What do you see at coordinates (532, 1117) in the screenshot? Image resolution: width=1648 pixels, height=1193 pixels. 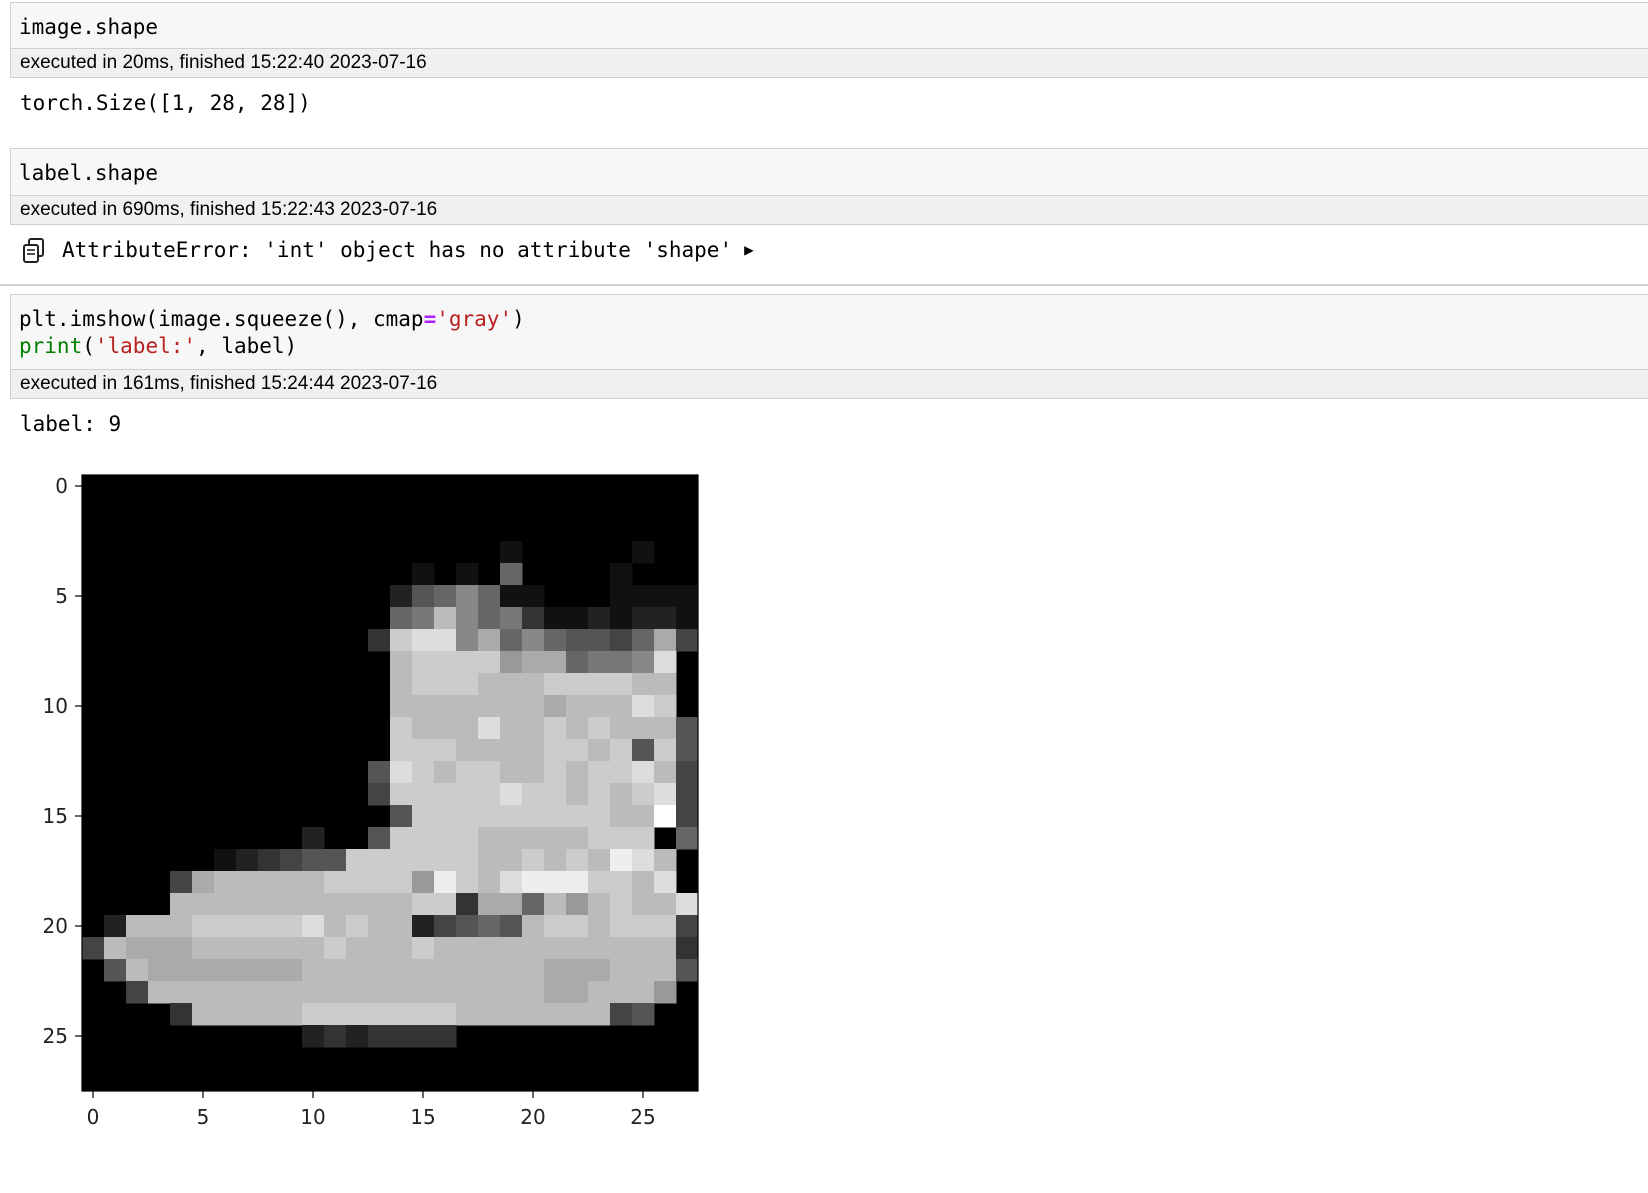 I see `x-tick-label: 20` at bounding box center [532, 1117].